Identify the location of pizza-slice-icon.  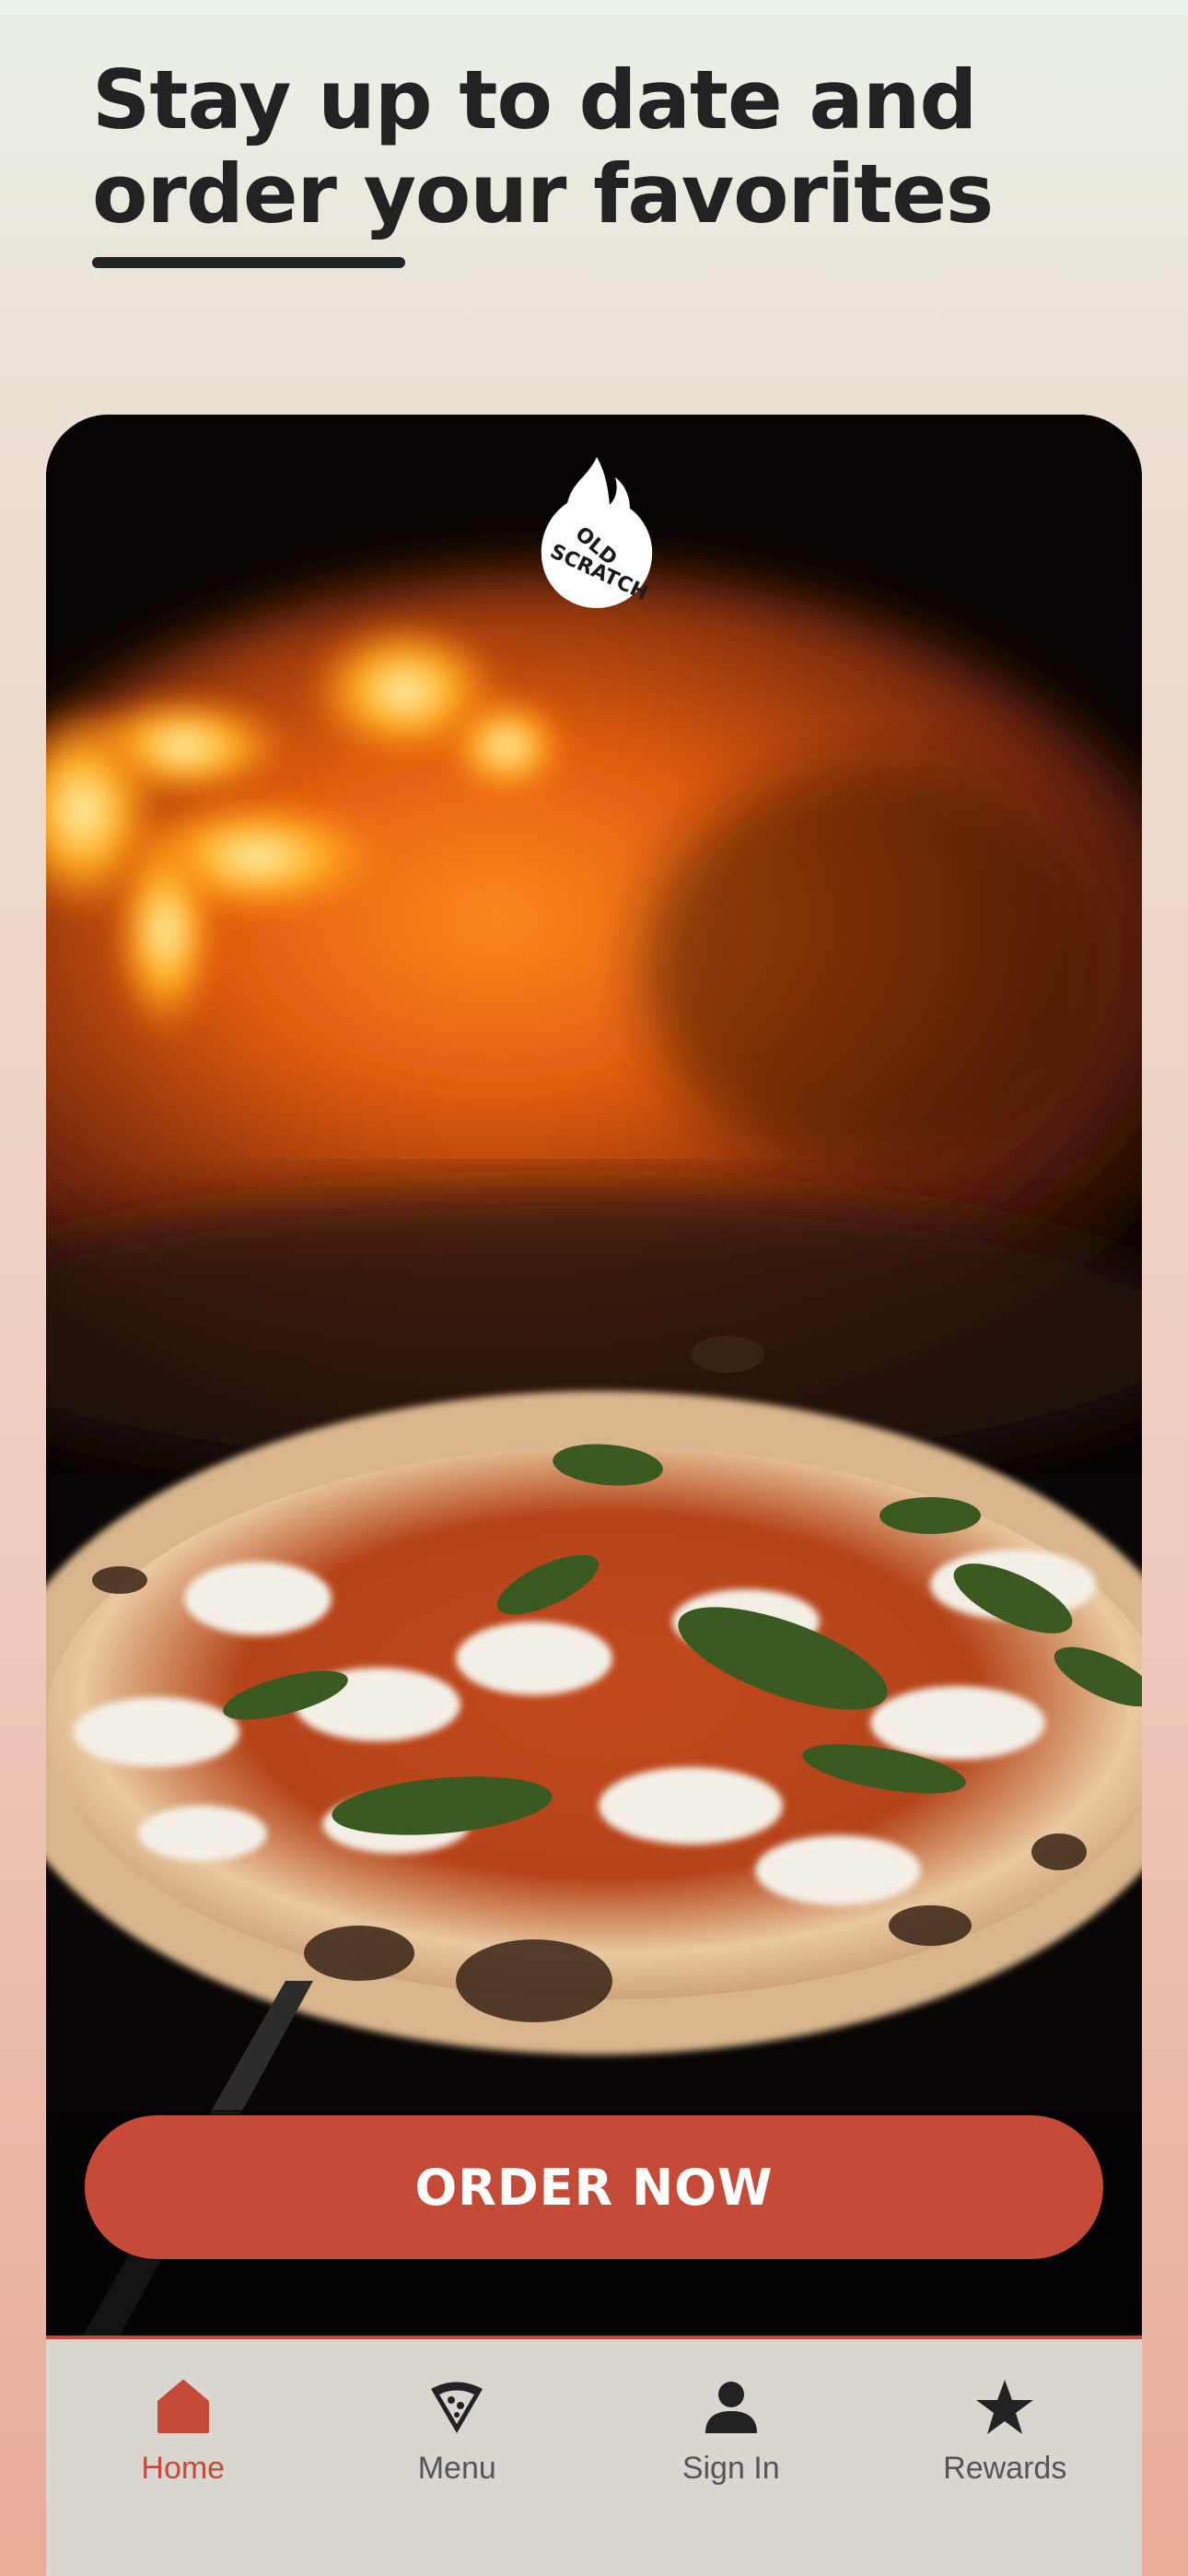
(457, 2407).